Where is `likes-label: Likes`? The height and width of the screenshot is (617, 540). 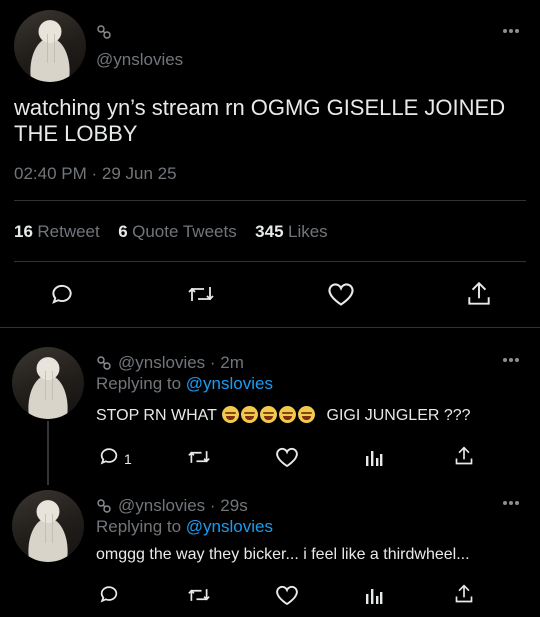 likes-label: Likes is located at coordinates (308, 231).